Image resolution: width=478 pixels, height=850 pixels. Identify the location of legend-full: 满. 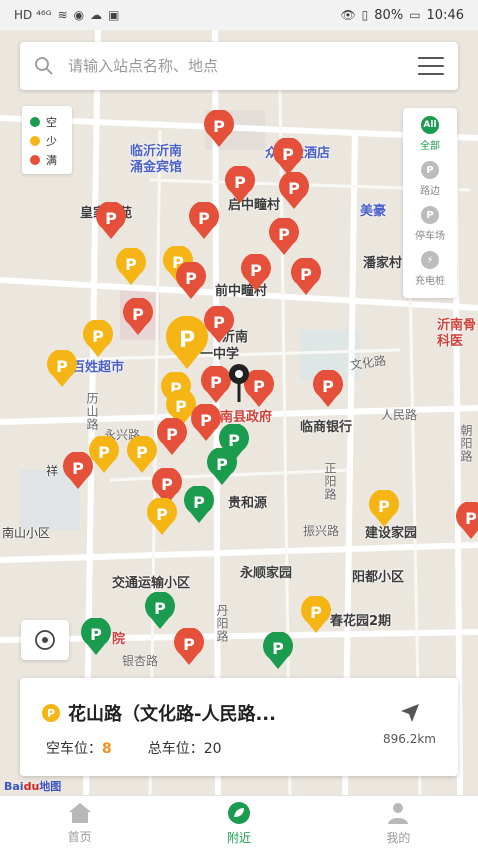
(47, 159).